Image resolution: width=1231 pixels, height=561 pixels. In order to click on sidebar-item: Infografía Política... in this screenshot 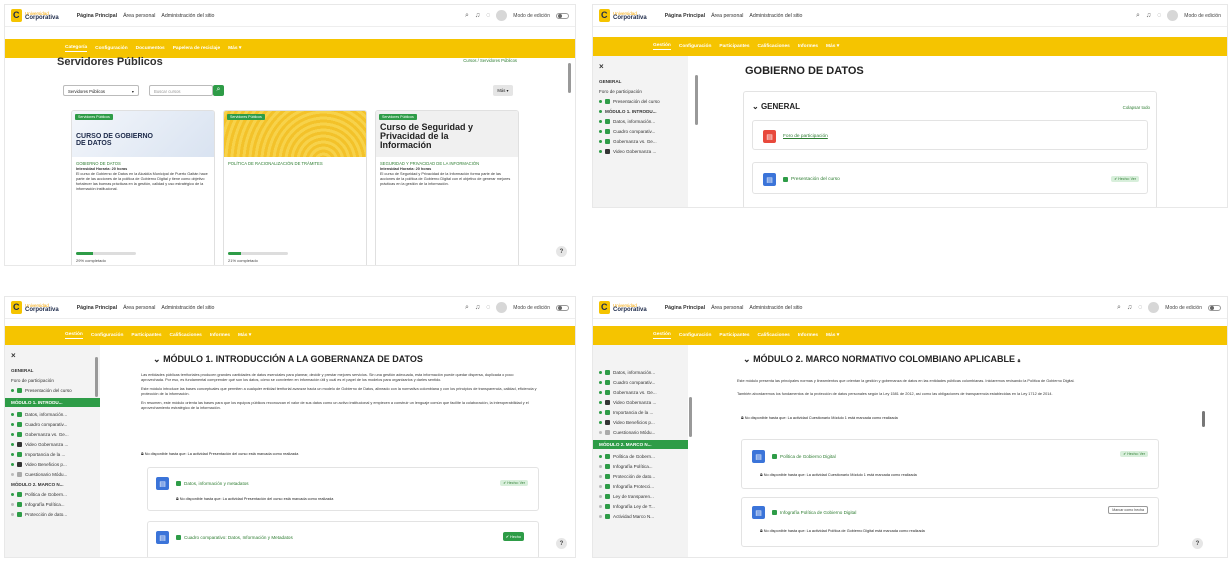, I will do `click(52, 504)`.